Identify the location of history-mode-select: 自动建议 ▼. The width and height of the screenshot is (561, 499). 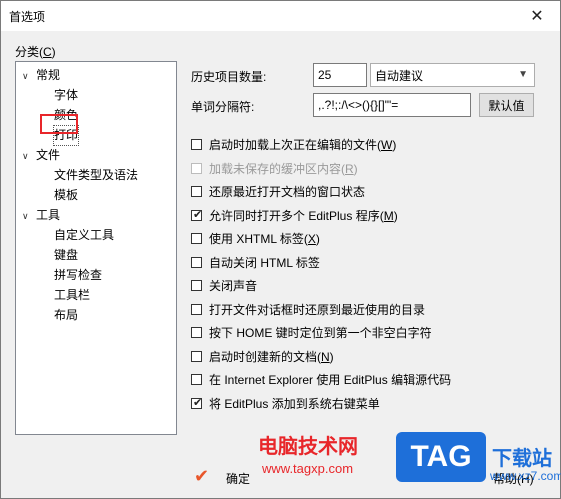
(452, 75).